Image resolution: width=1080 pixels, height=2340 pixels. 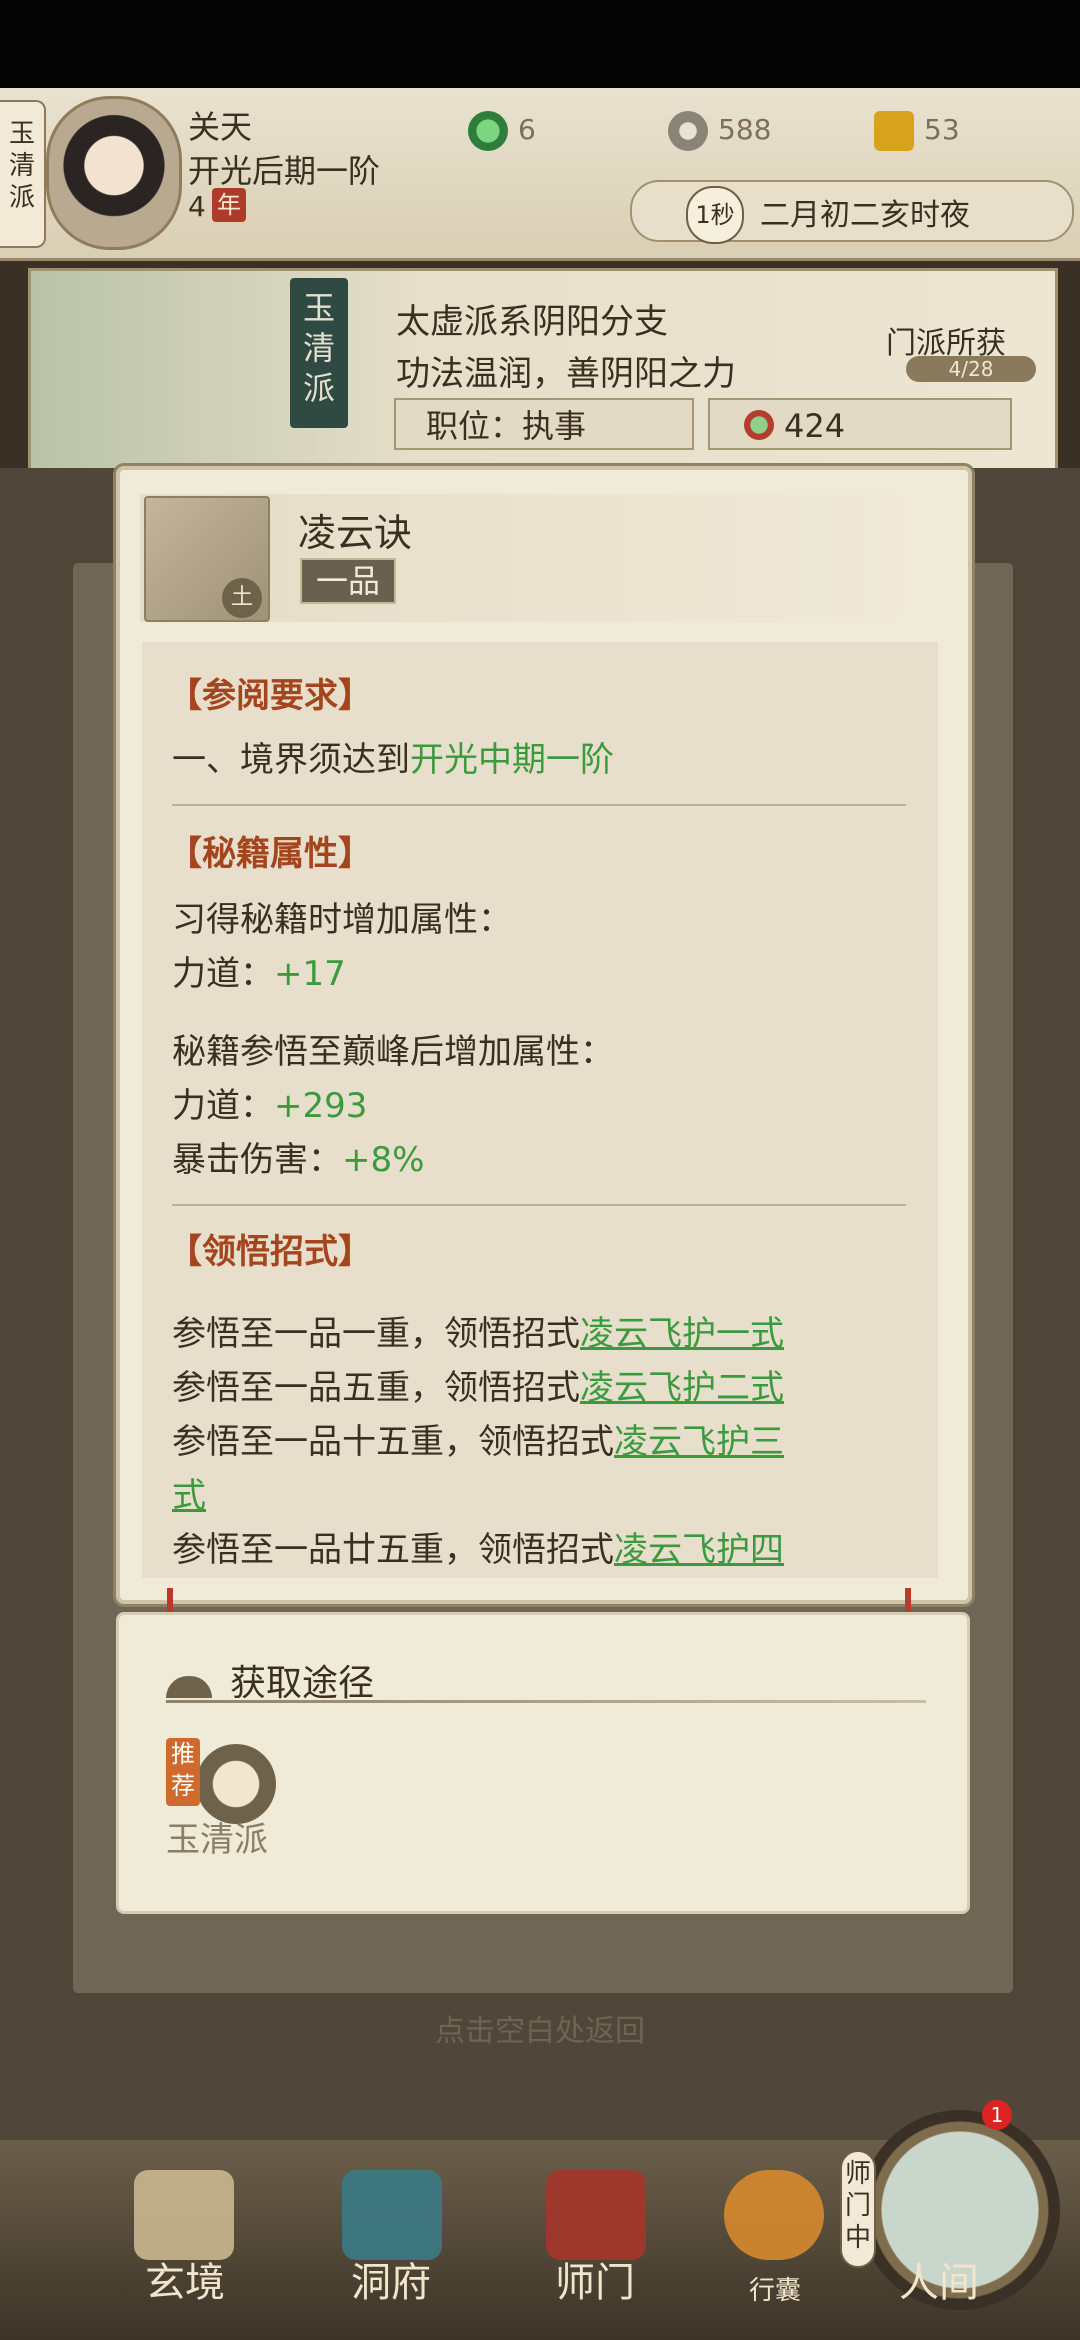 I want to click on move-line-continued: 式, so click(x=189, y=1492).